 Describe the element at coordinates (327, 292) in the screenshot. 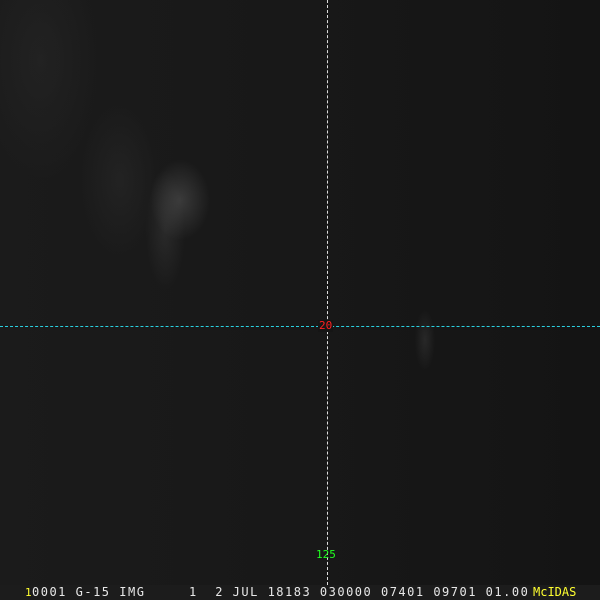

I see `longitude-line` at that location.